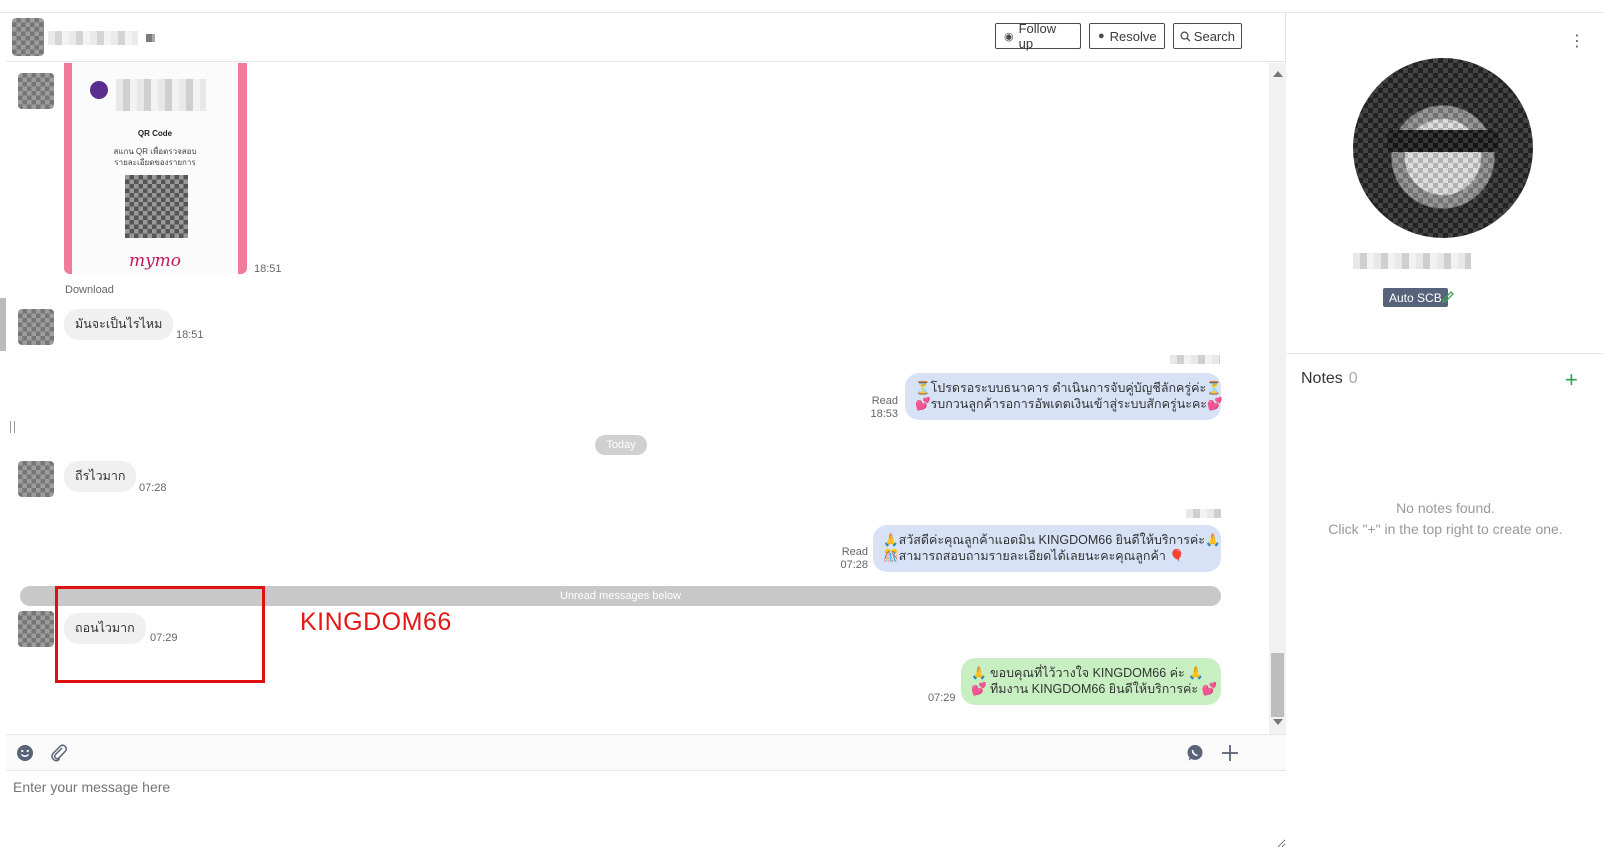  I want to click on notes-count: 0, so click(1353, 378).